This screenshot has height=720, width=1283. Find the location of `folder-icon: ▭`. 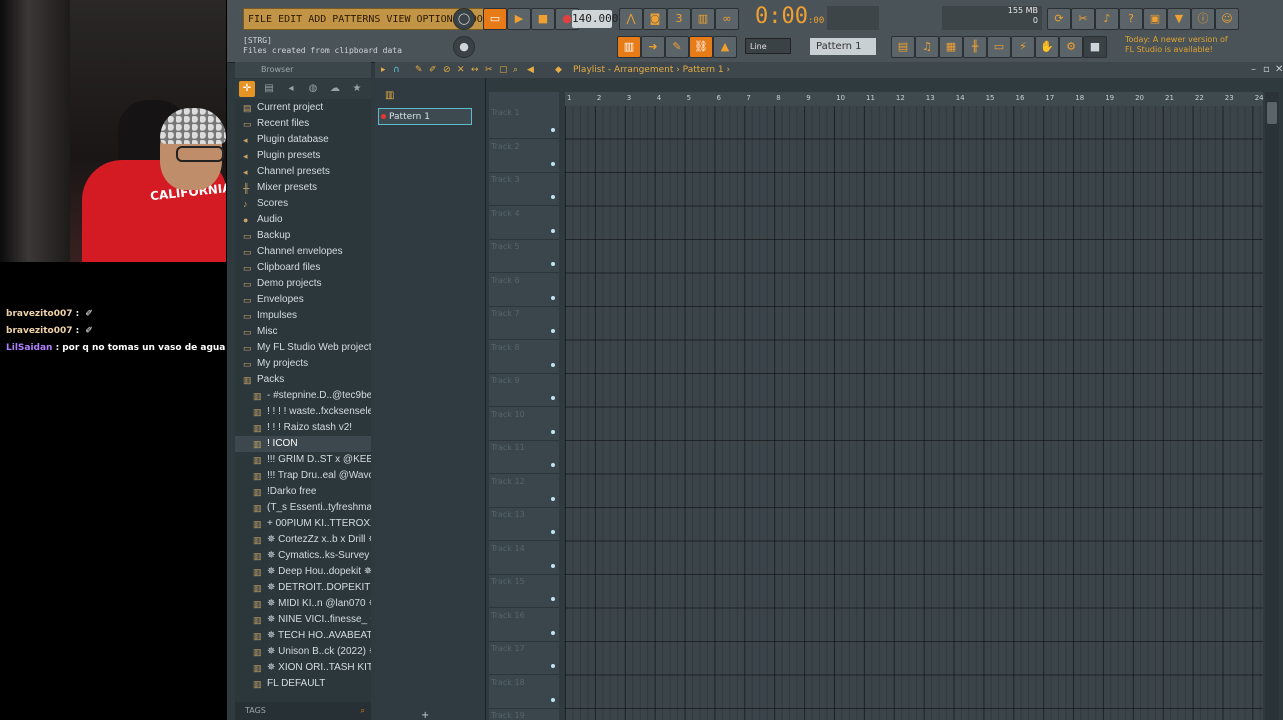

folder-icon: ▭ is located at coordinates (999, 47).